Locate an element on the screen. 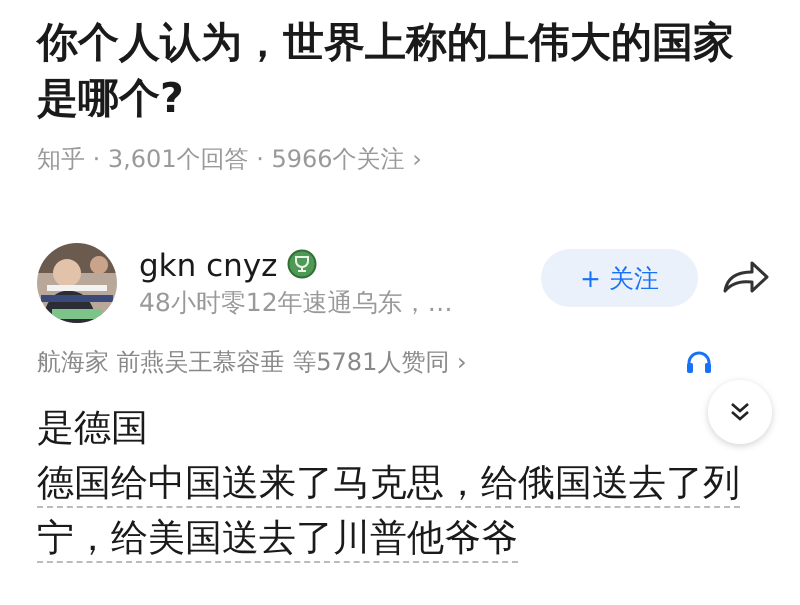  question-meta: 知乎 · 3,601个回答 · 5966个关注 › is located at coordinates (229, 159).